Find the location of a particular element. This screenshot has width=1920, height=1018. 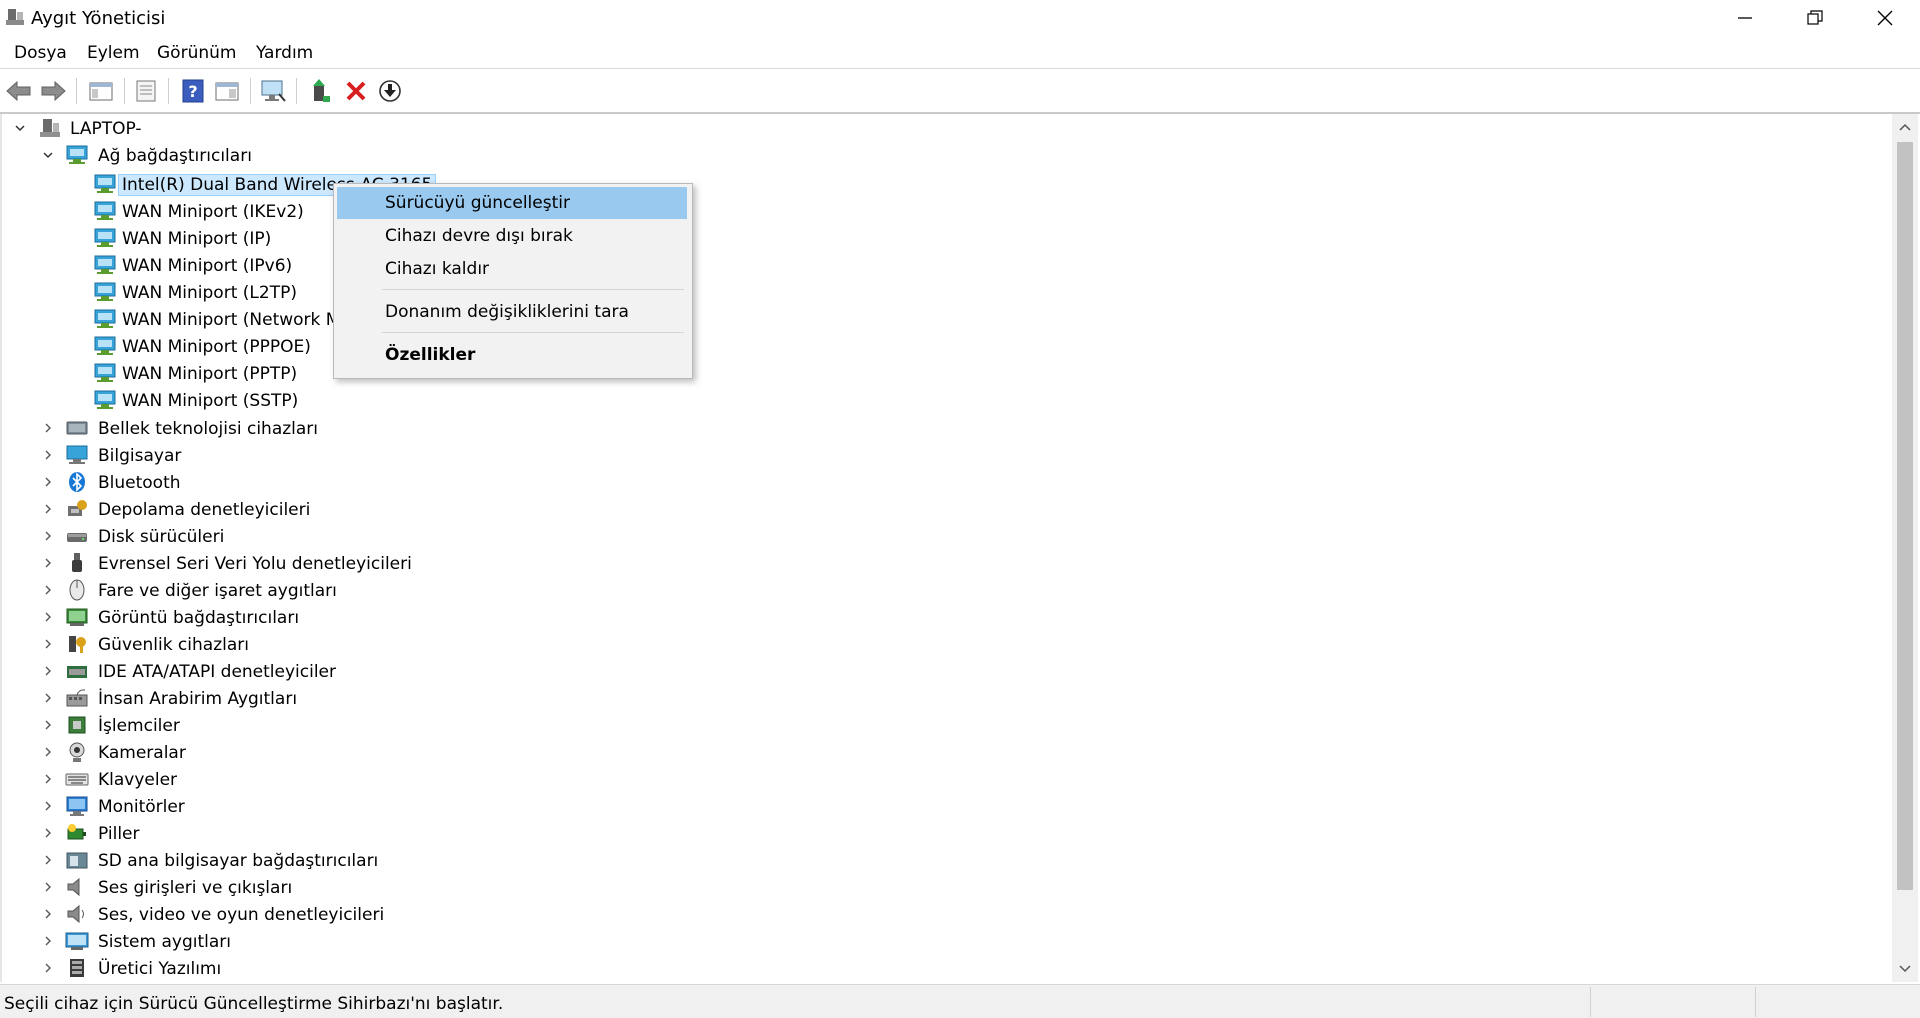

scrollbar-thumb is located at coordinates (1905, 516).